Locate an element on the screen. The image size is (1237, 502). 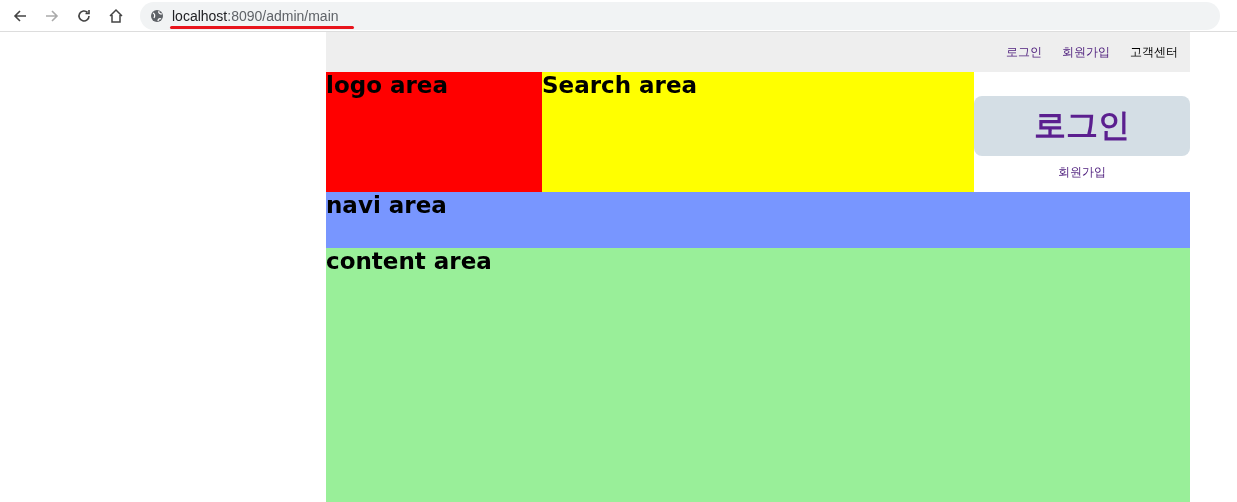
logo-label: logo area is located at coordinates (387, 85).